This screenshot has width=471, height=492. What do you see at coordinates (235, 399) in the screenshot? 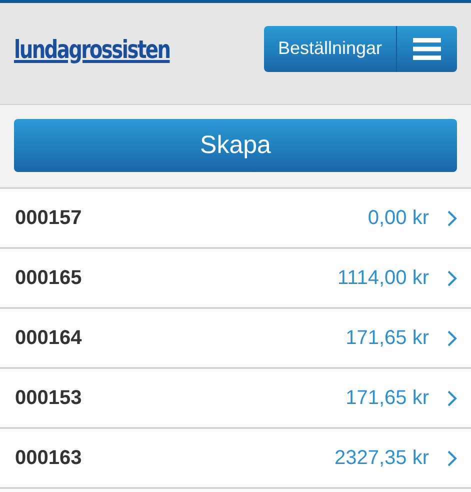
I see `order-row: 000153 171,65 kr` at bounding box center [235, 399].